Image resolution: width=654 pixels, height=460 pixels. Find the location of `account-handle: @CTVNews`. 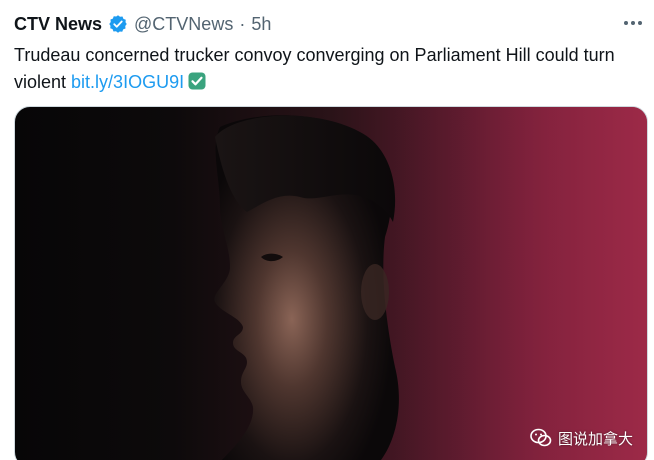

account-handle: @CTVNews is located at coordinates (183, 24).